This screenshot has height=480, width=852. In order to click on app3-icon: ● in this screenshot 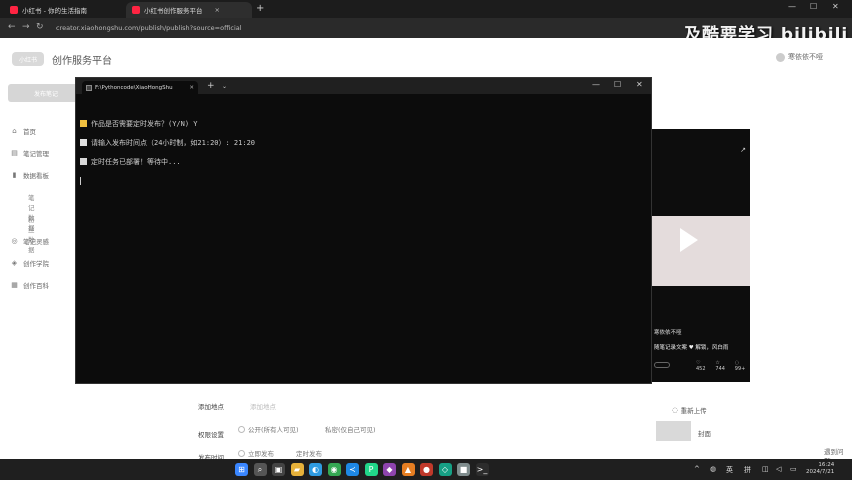, I will do `click(426, 469)`.